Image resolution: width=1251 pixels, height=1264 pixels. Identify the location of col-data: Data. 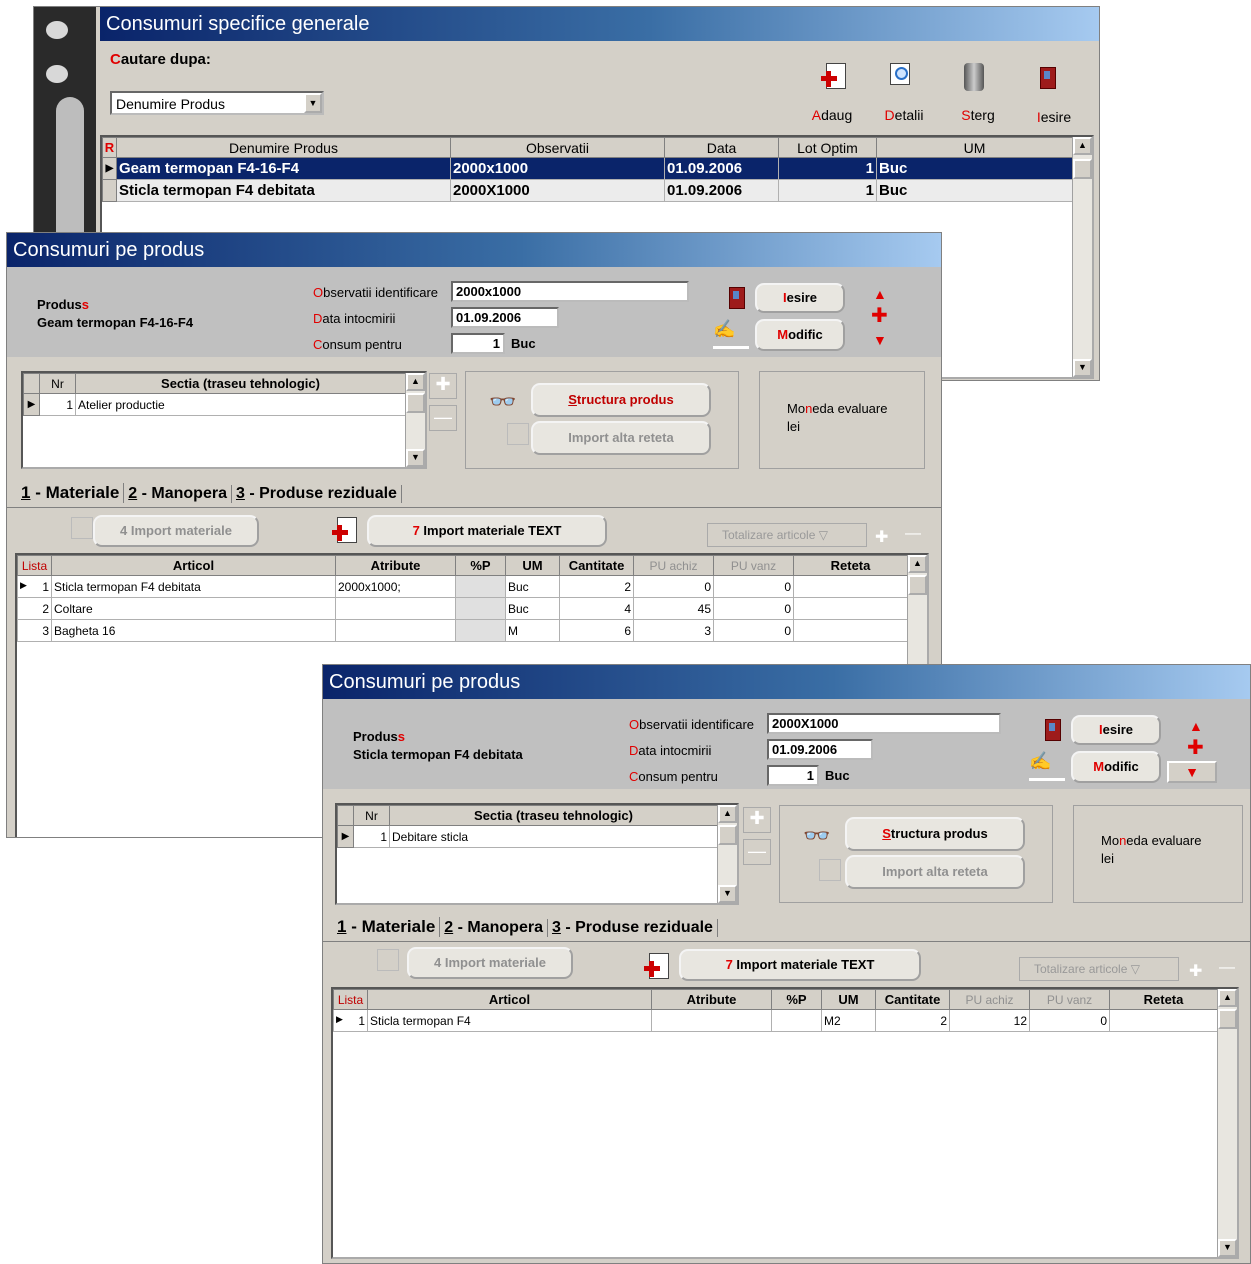
(721, 147).